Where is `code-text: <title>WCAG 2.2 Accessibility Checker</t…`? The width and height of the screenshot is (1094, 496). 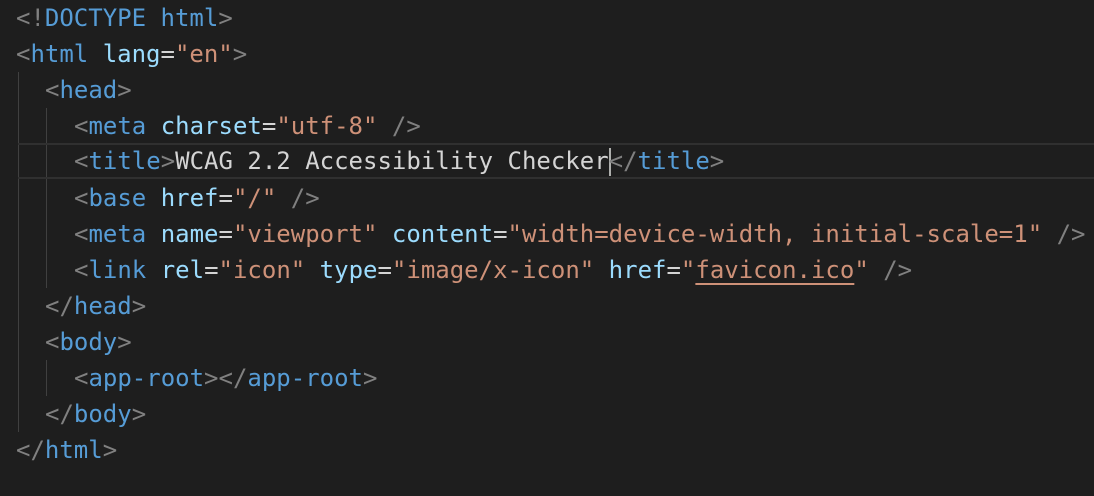
code-text: <title>WCAG 2.2 Accessibility Checker</t… is located at coordinates (399, 161).